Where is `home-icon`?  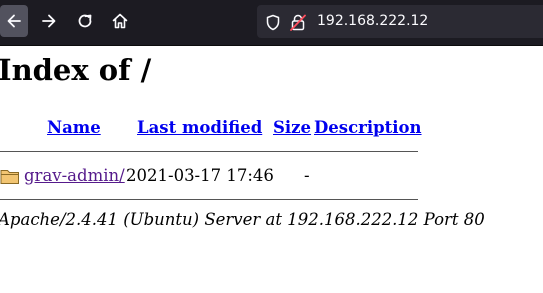 home-icon is located at coordinates (120, 21).